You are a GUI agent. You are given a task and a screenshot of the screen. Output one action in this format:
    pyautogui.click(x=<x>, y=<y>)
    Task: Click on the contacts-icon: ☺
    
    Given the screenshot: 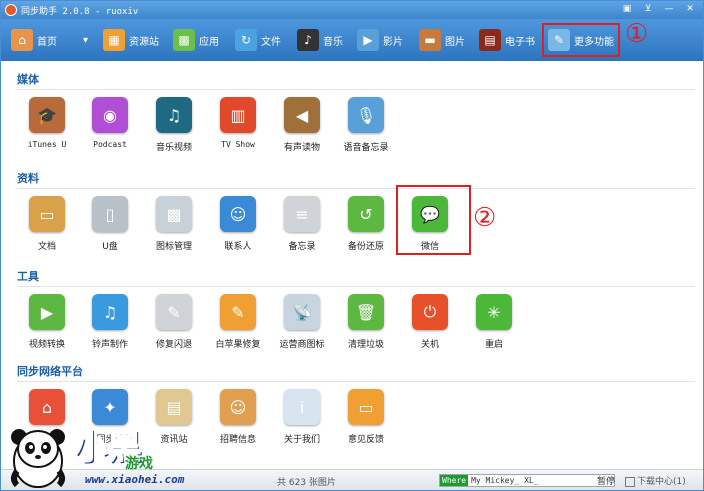 What is the action you would take?
    pyautogui.click(x=238, y=214)
    